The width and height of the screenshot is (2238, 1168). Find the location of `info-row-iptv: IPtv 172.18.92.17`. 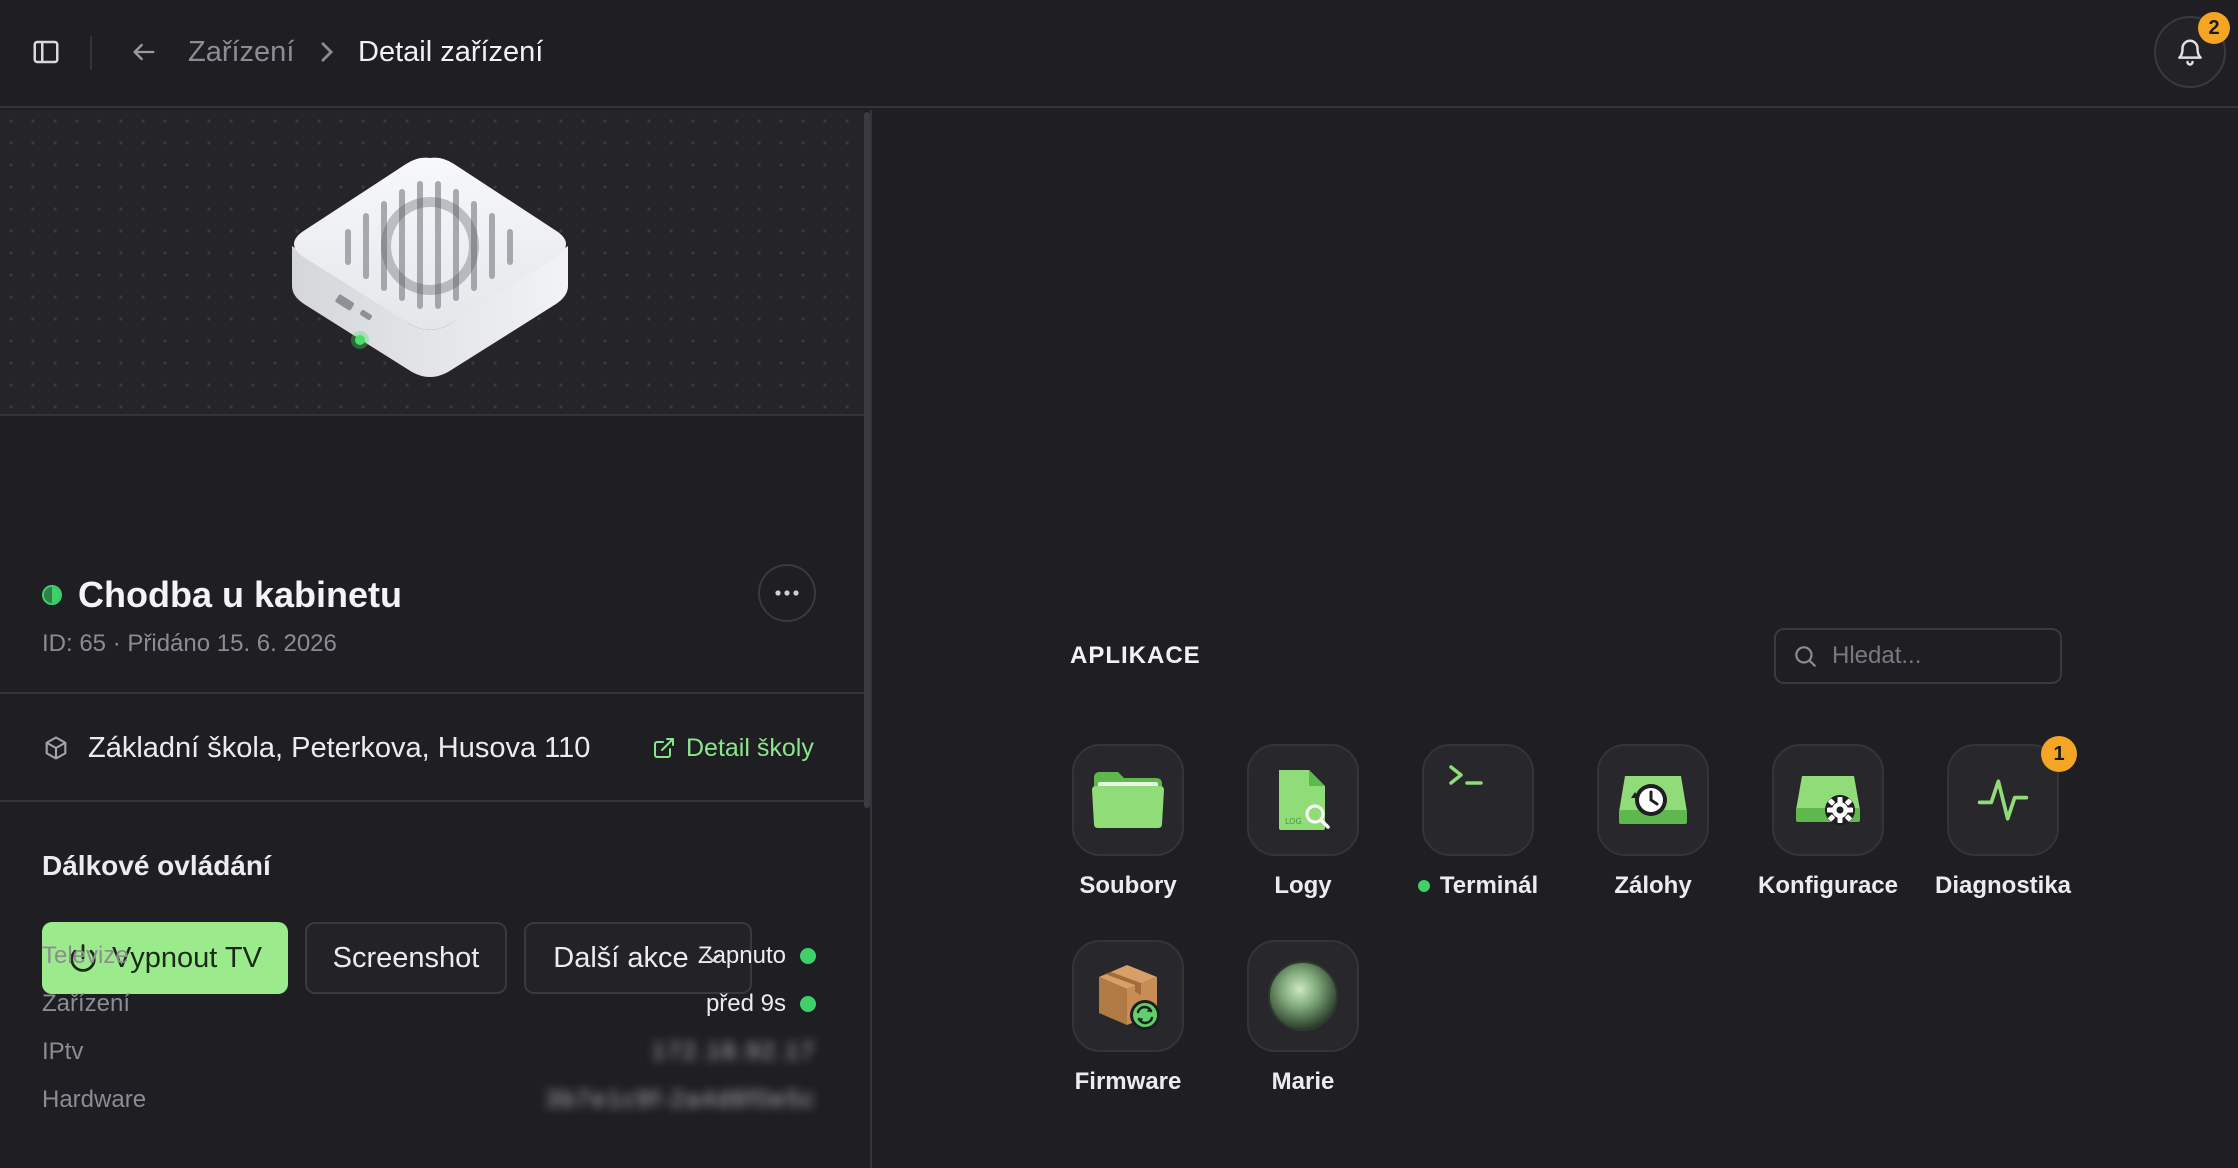

info-row-iptv: IPtv 172.18.92.17 is located at coordinates (429, 1051).